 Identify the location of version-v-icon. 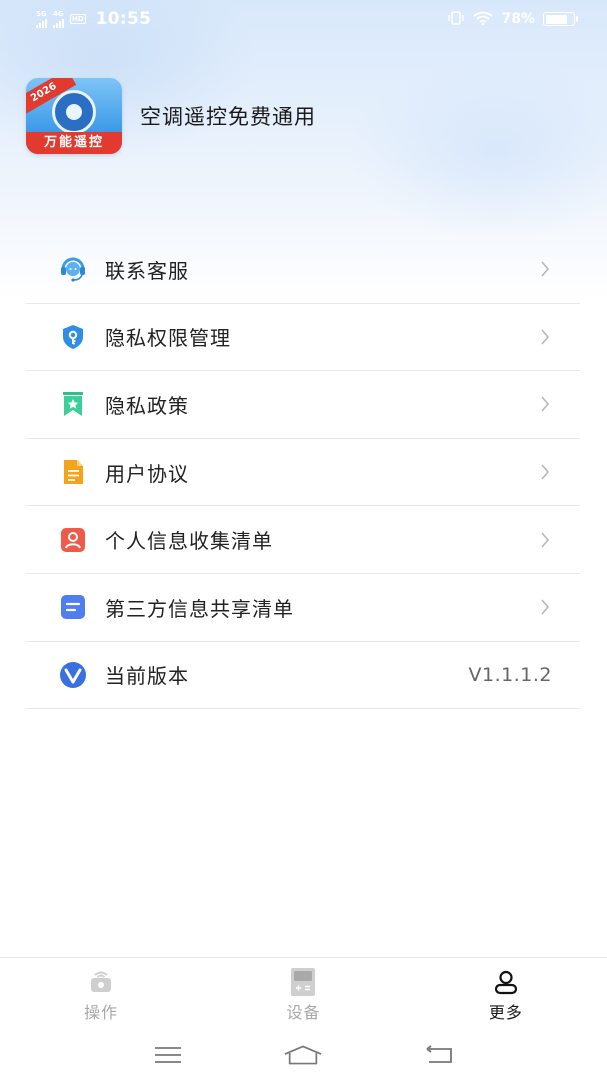
(73, 675).